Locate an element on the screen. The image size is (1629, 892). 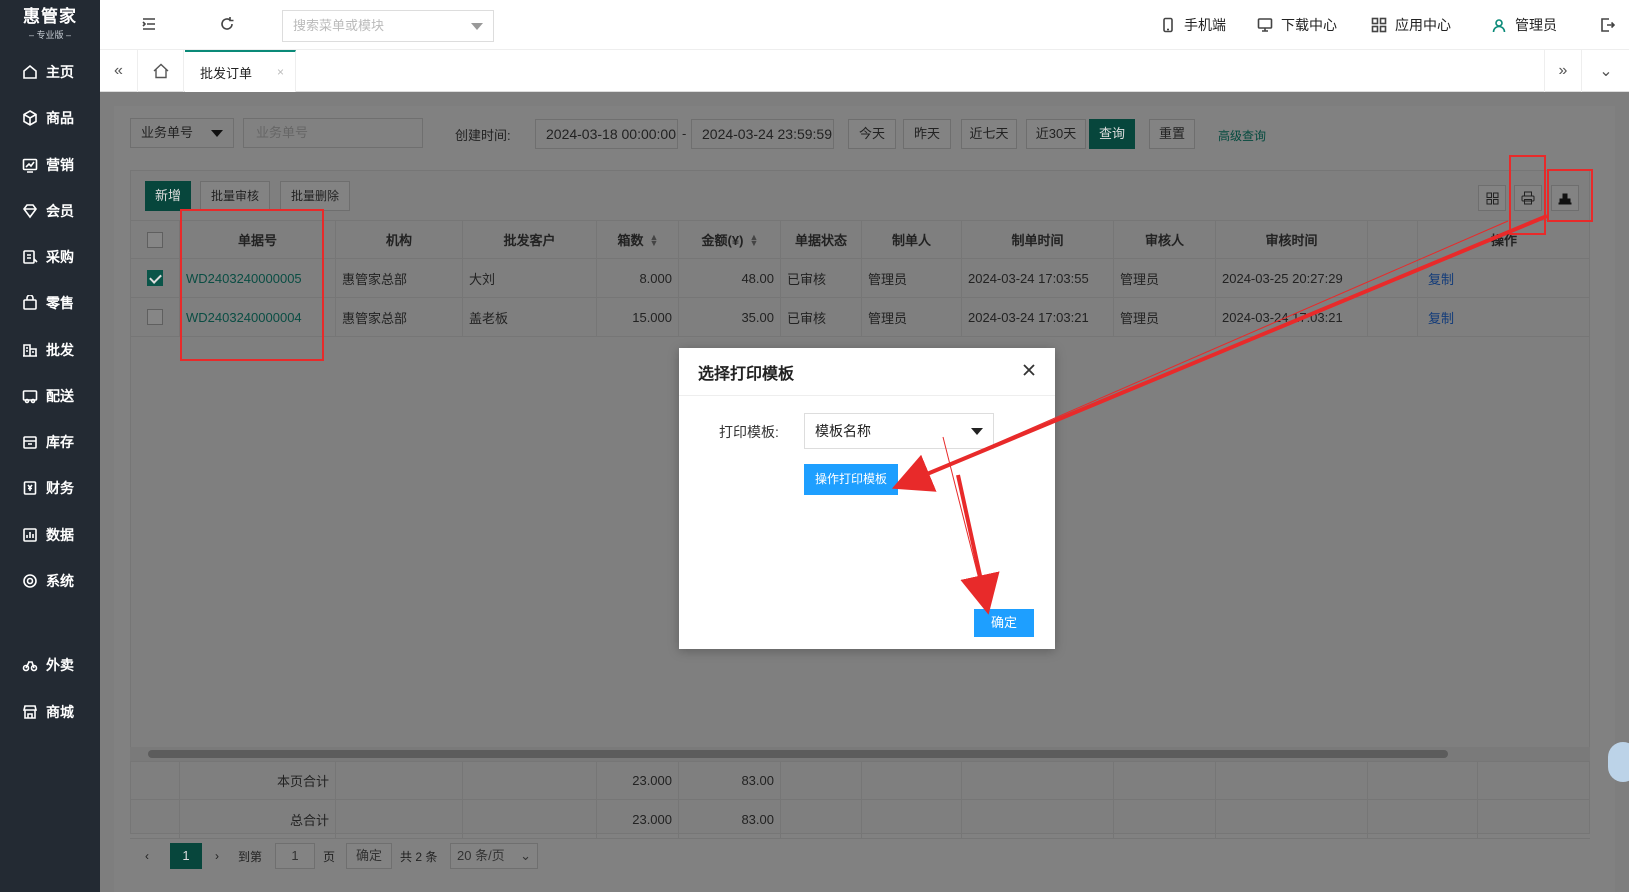
sidebar-item-takeout: 外卖 is located at coordinates (50, 665).